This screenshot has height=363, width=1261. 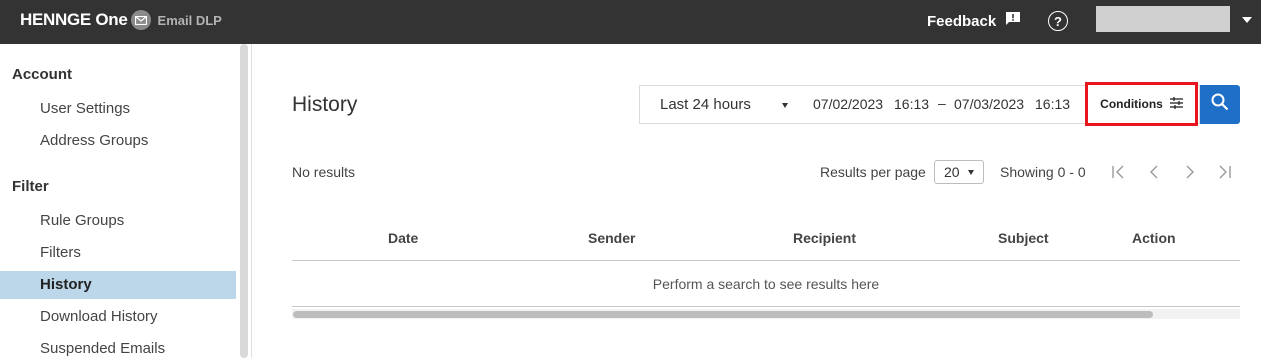 I want to click on sidebar-section-account: Account, so click(x=42, y=74).